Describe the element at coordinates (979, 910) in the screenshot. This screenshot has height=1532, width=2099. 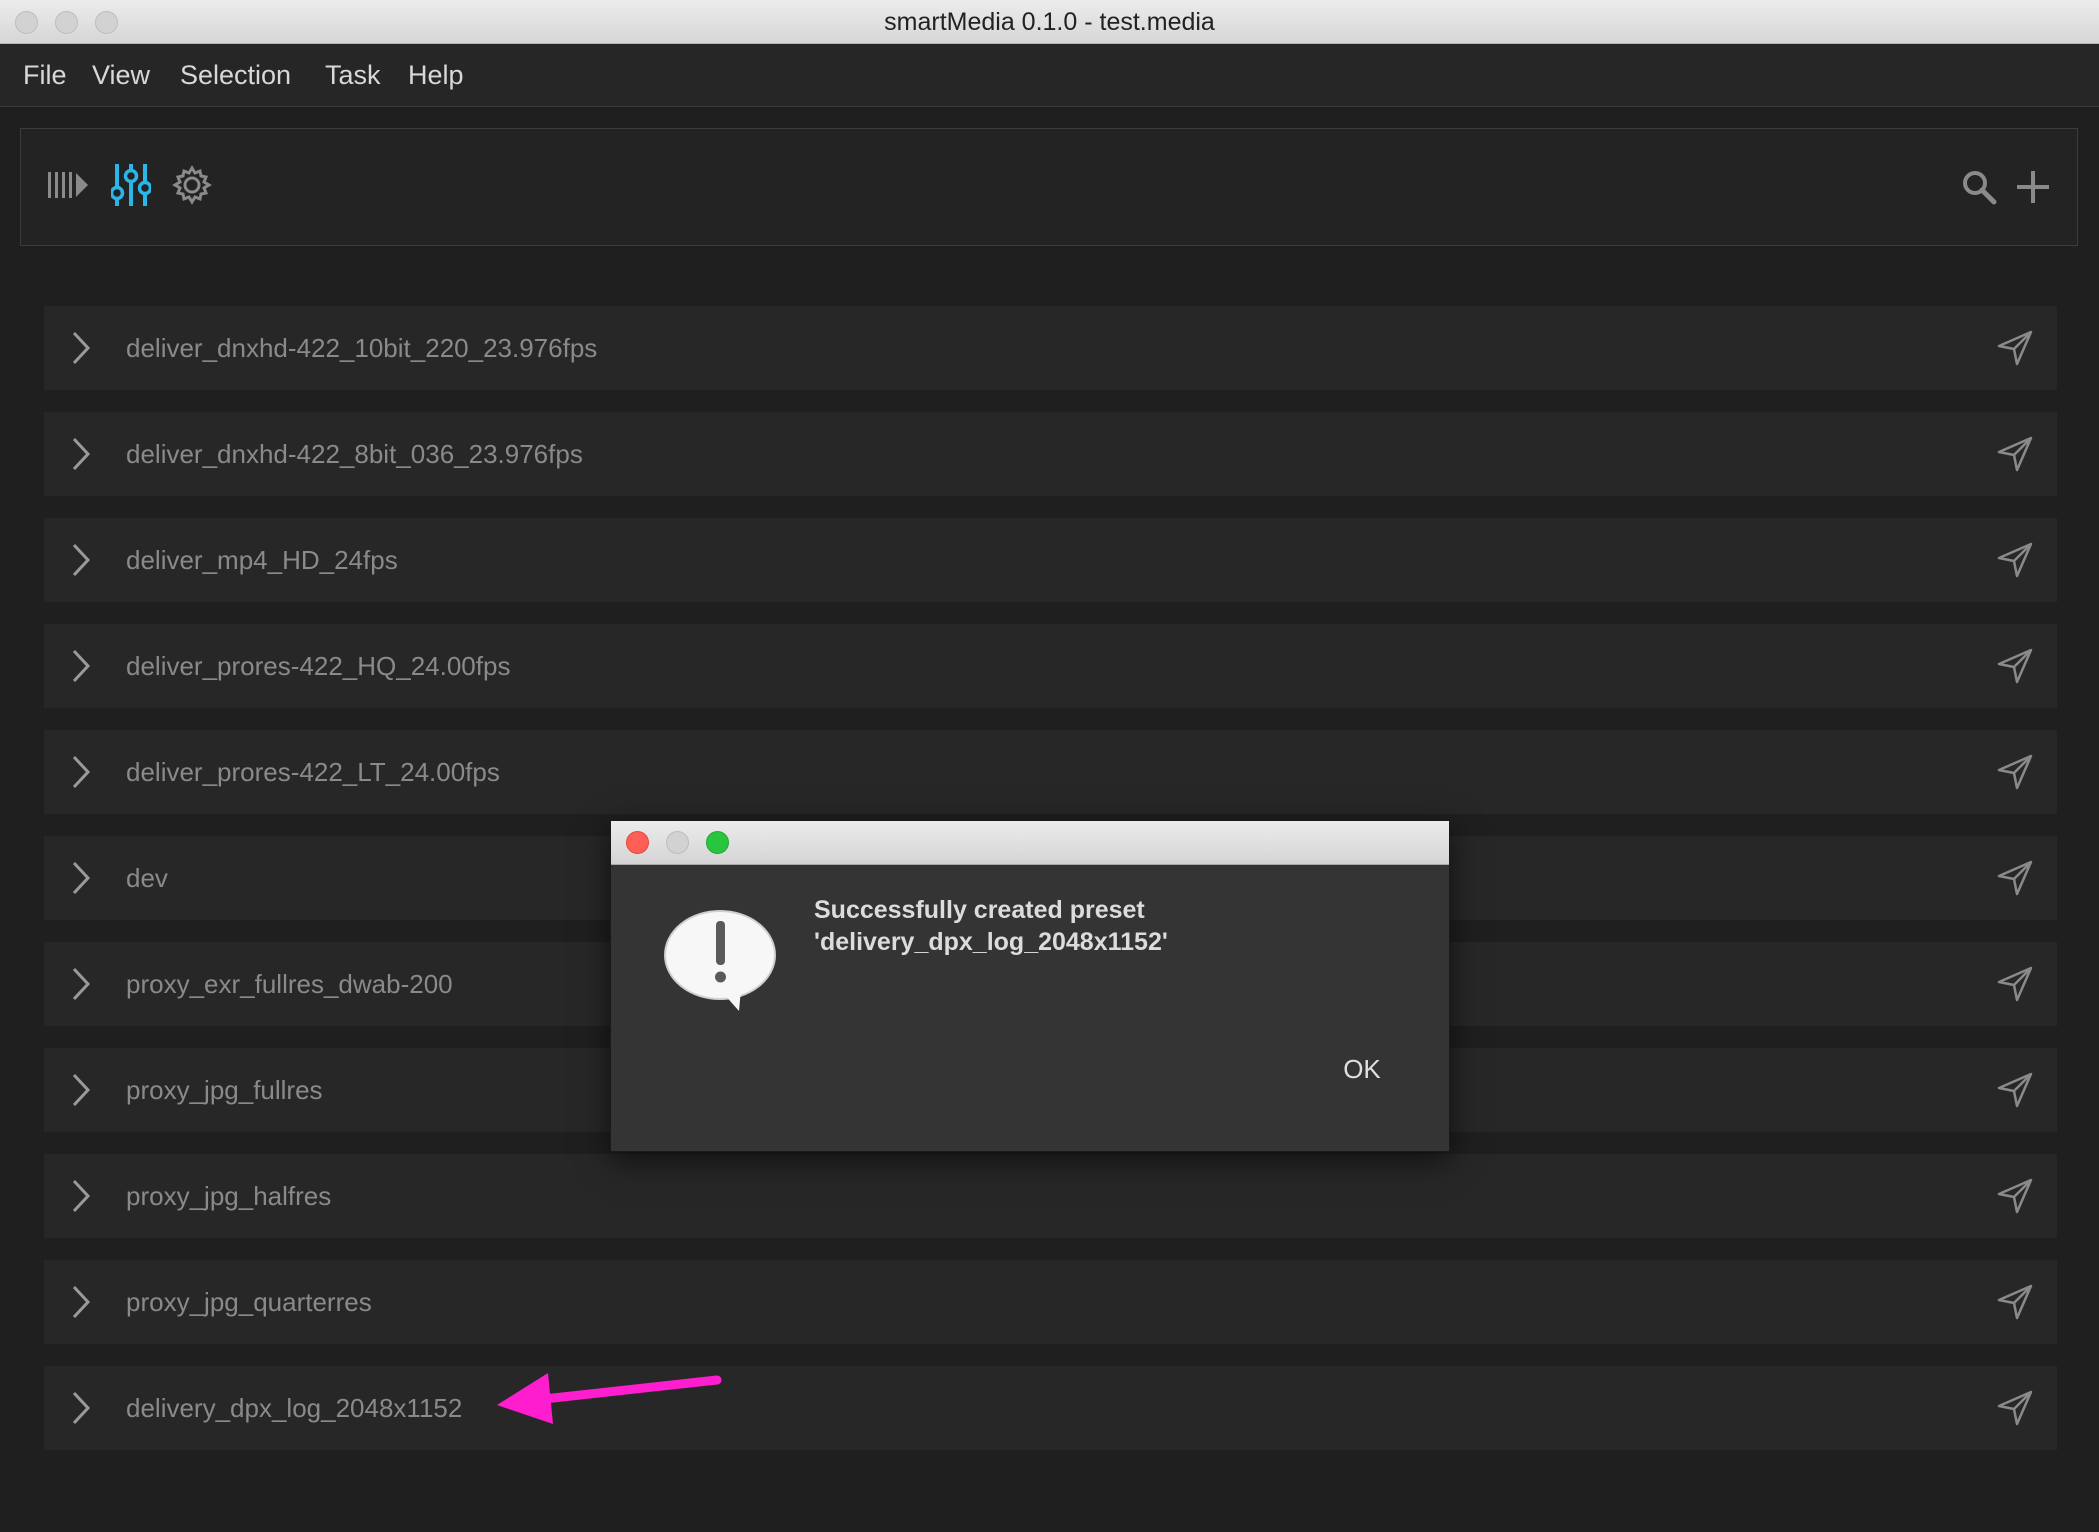
I see `dialog-message-line1: Successfully created preset` at that location.